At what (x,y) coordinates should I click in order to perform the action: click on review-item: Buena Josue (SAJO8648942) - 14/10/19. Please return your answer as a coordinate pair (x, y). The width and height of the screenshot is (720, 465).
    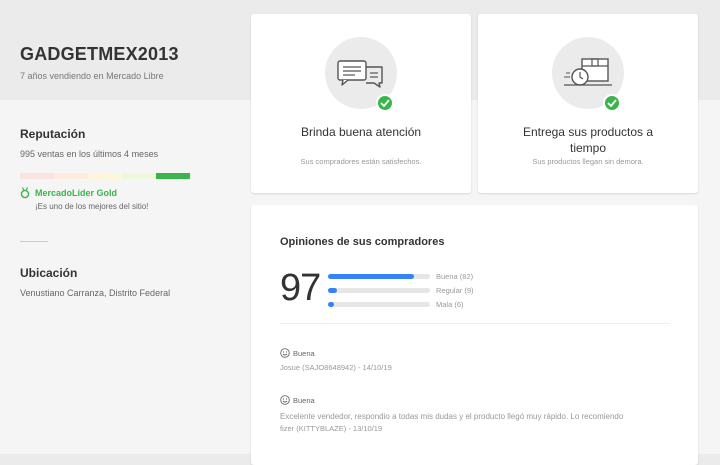
    Looking at the image, I should click on (336, 360).